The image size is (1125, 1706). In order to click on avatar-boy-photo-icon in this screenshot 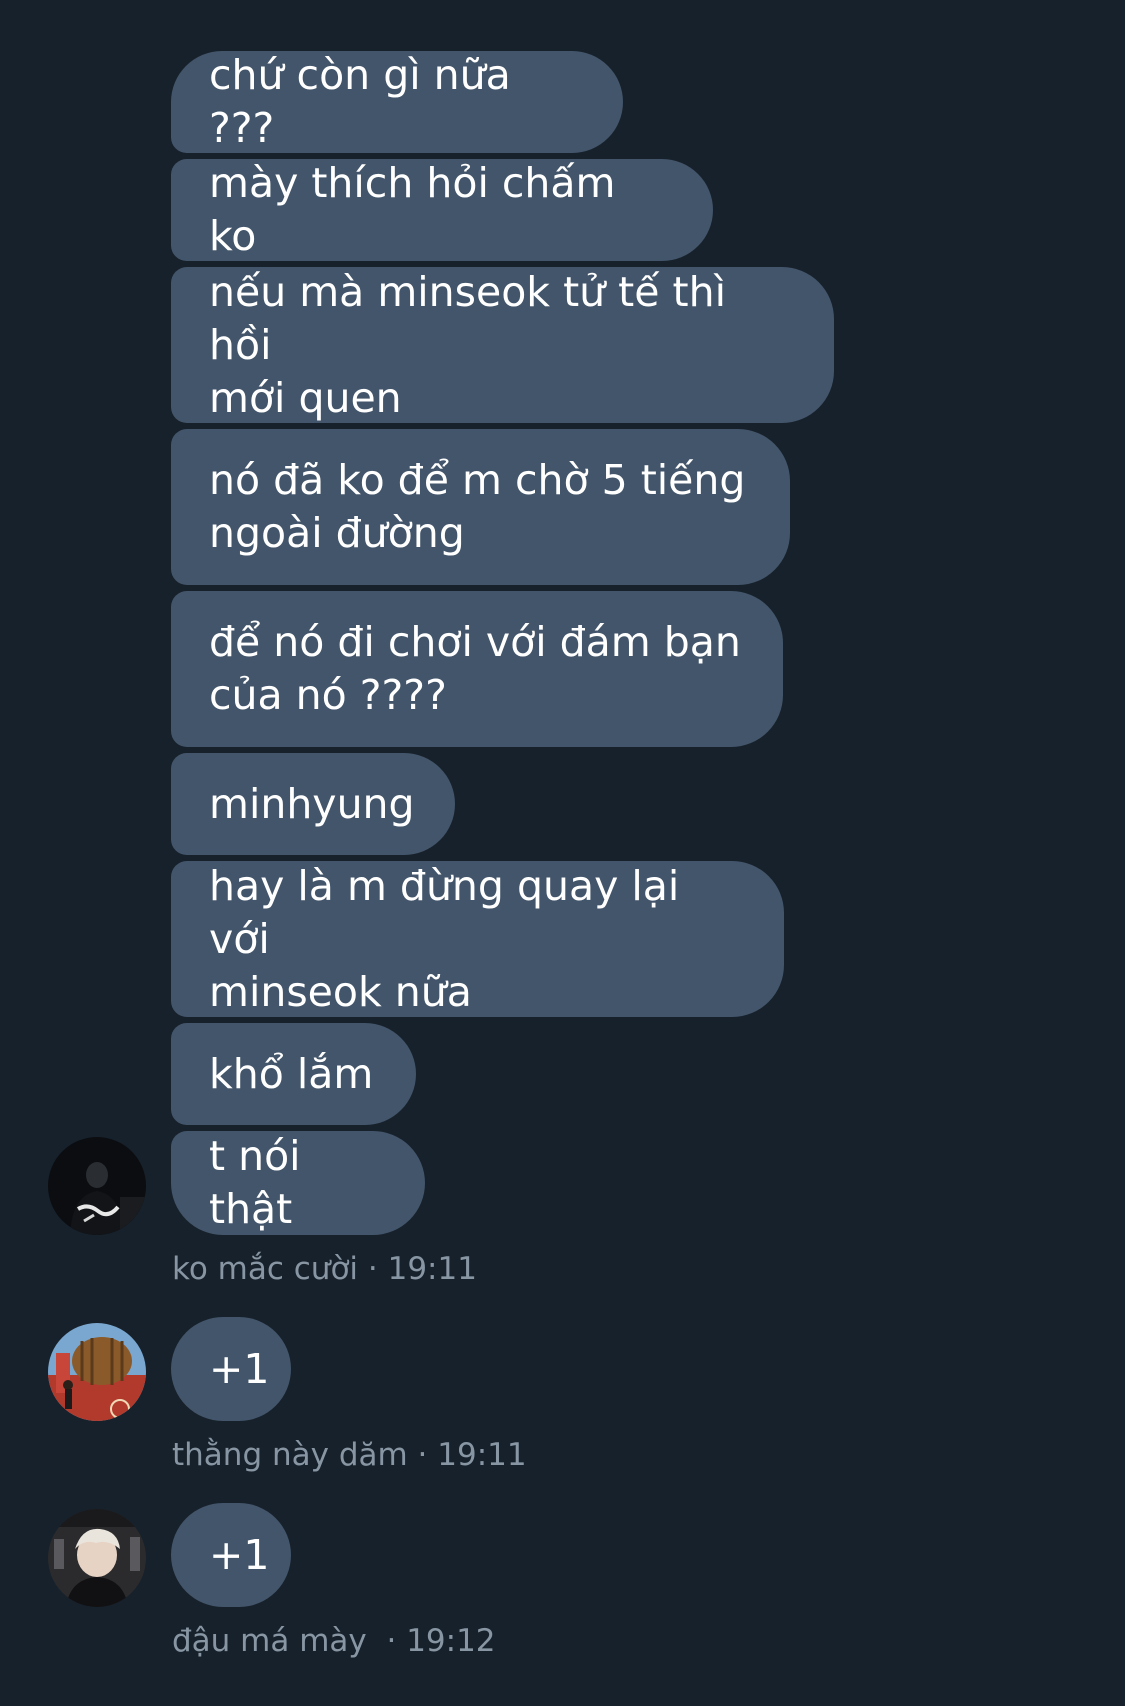, I will do `click(97, 1558)`.